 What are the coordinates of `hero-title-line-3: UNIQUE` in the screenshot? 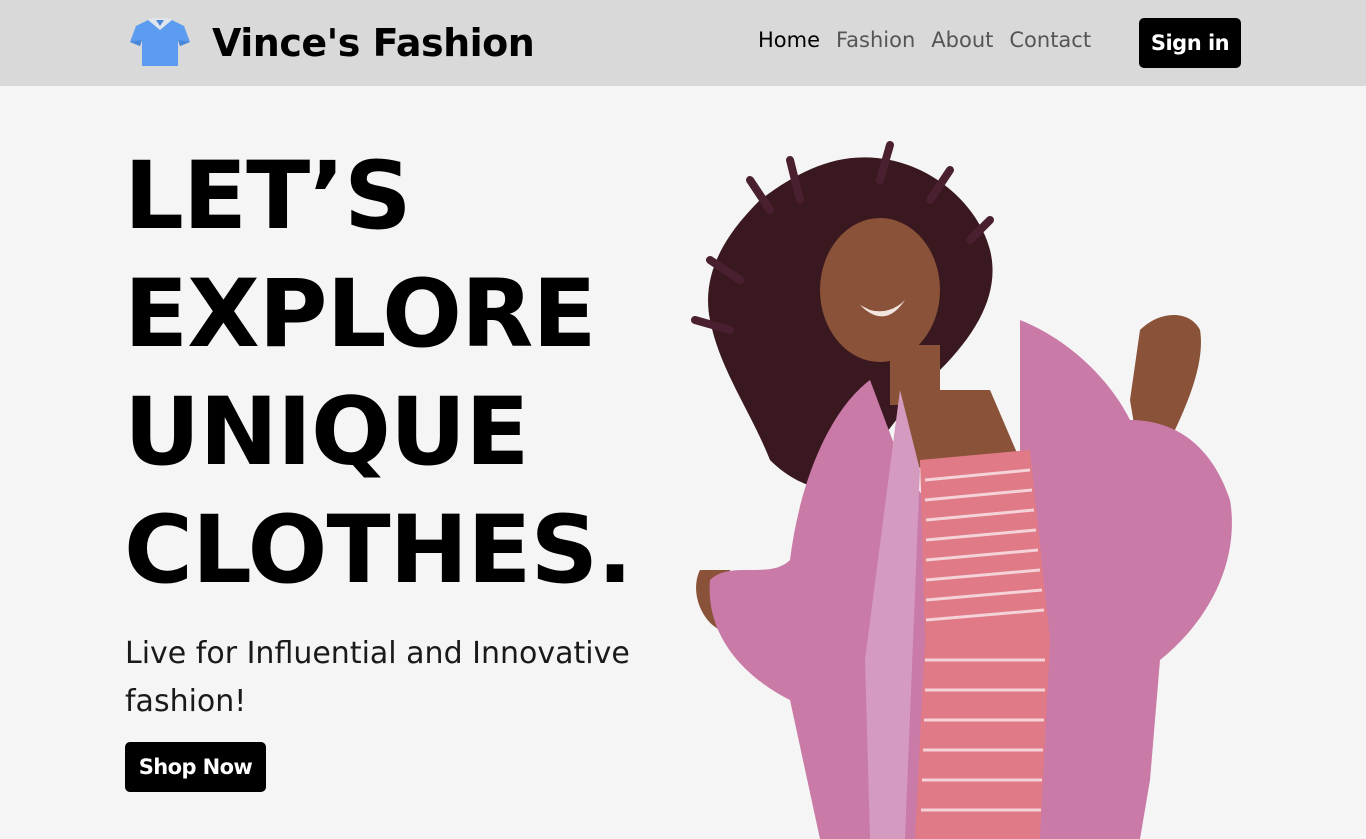 It's located at (326, 432).